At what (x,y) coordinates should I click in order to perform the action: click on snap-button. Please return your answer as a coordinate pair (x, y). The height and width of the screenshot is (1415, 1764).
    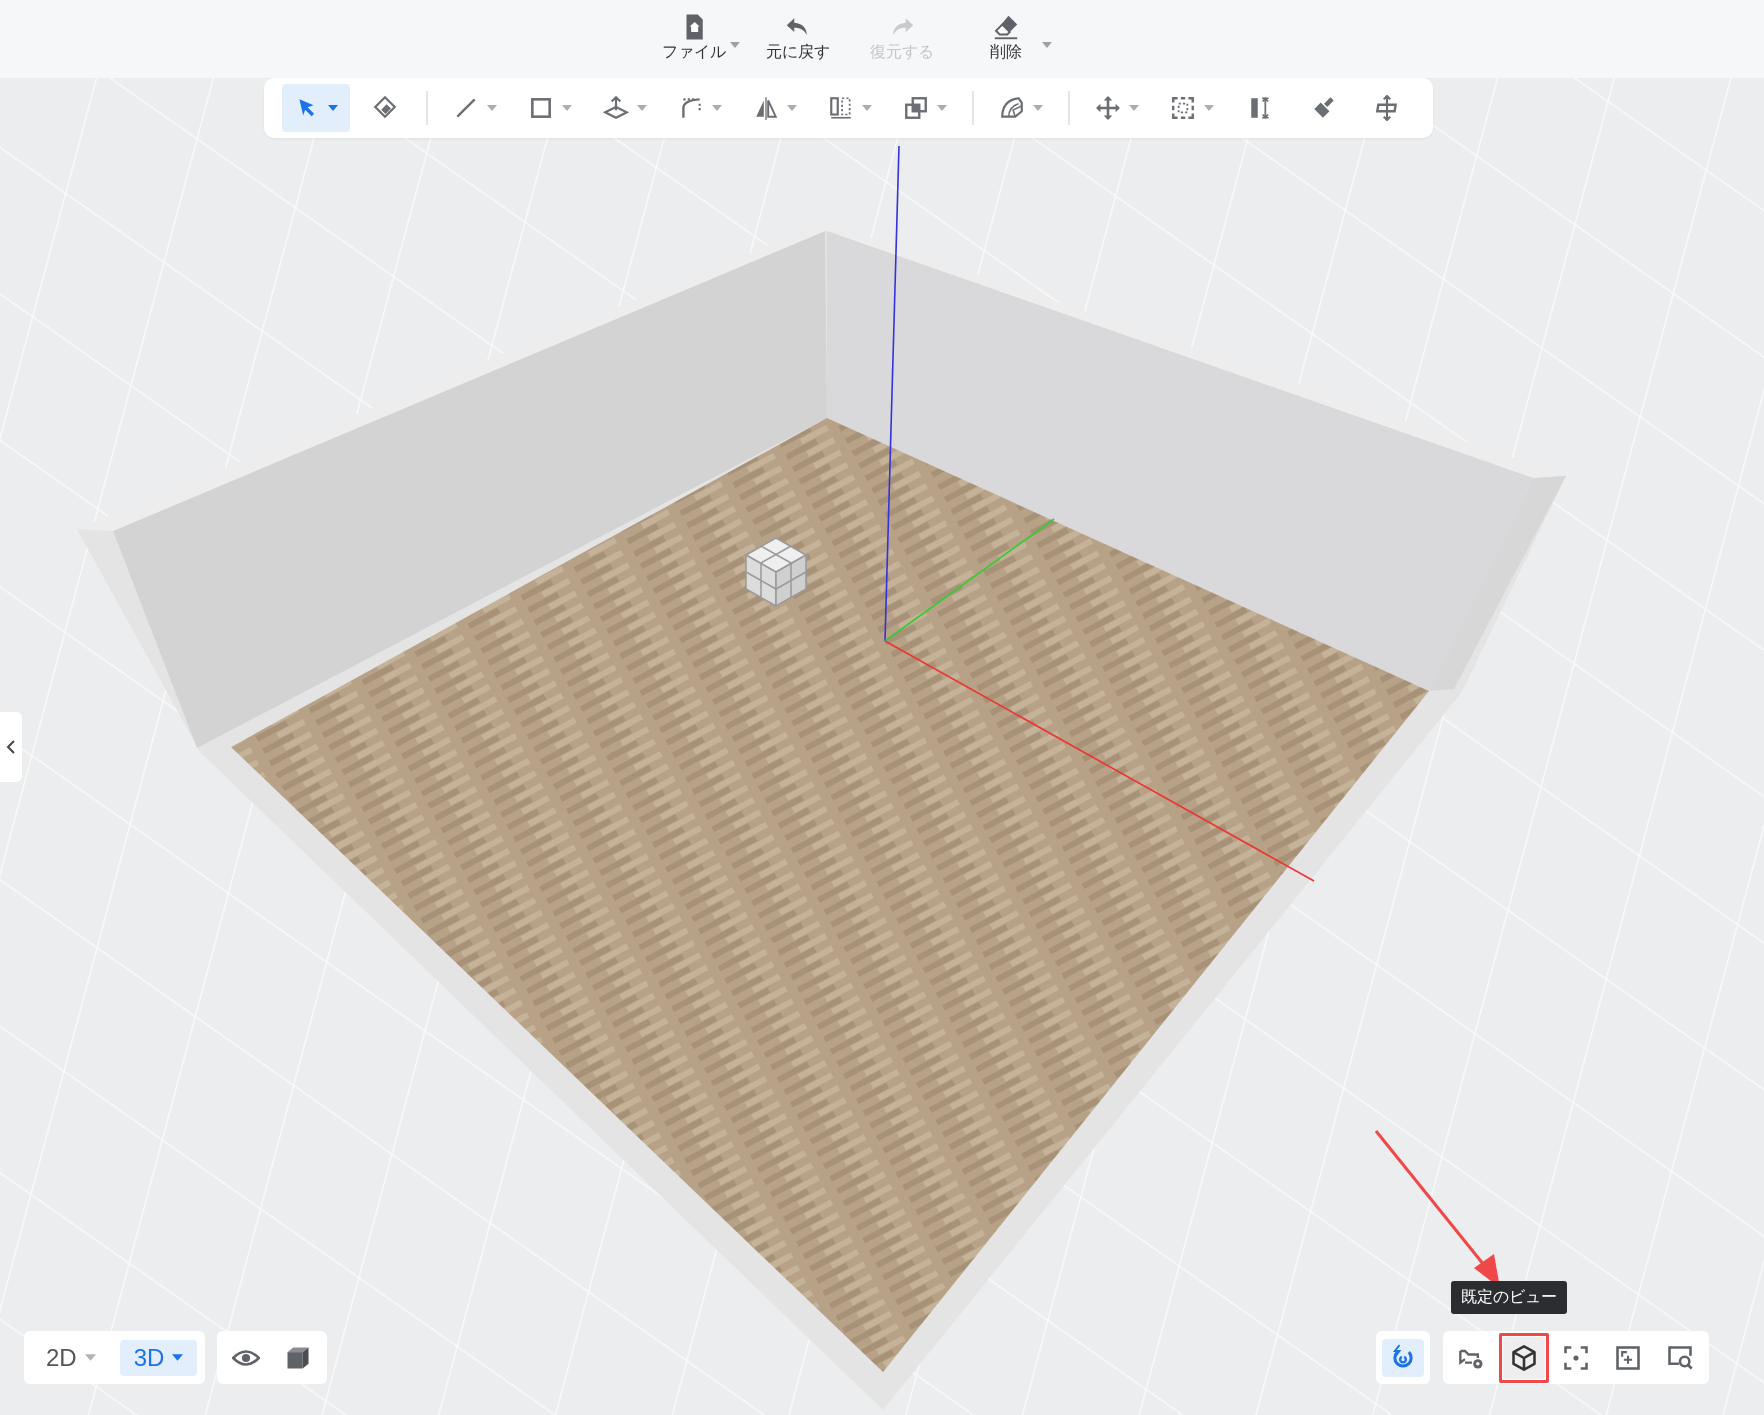
    Looking at the image, I should click on (1403, 1357).